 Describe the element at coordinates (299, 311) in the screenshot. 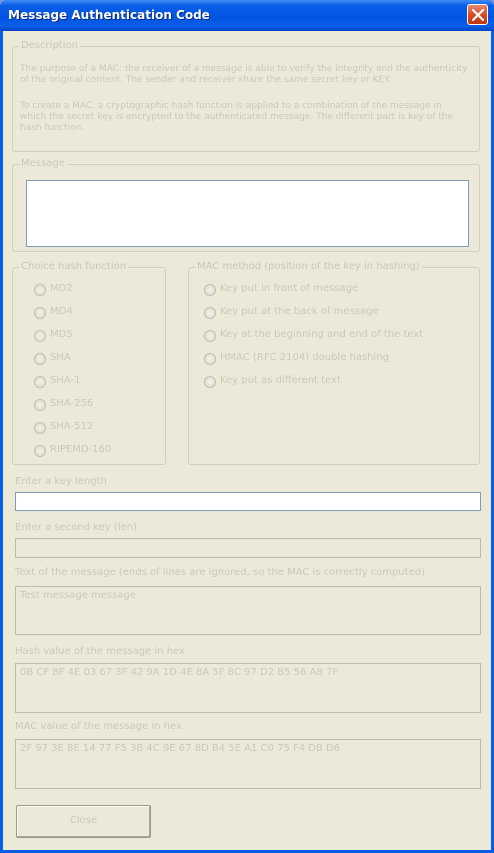

I see `radio-label: Key put at the back of message` at that location.